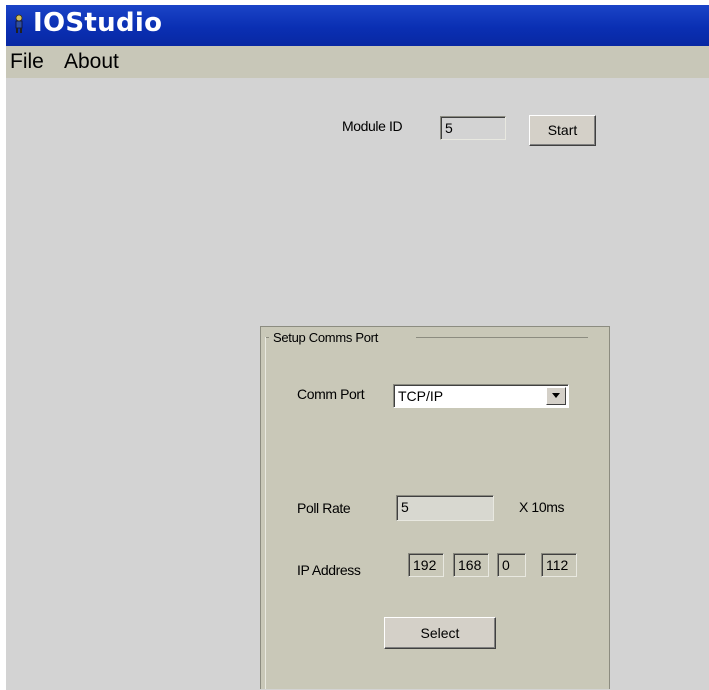 This screenshot has width=709, height=690. What do you see at coordinates (27, 62) in the screenshot?
I see `menu-file: File` at bounding box center [27, 62].